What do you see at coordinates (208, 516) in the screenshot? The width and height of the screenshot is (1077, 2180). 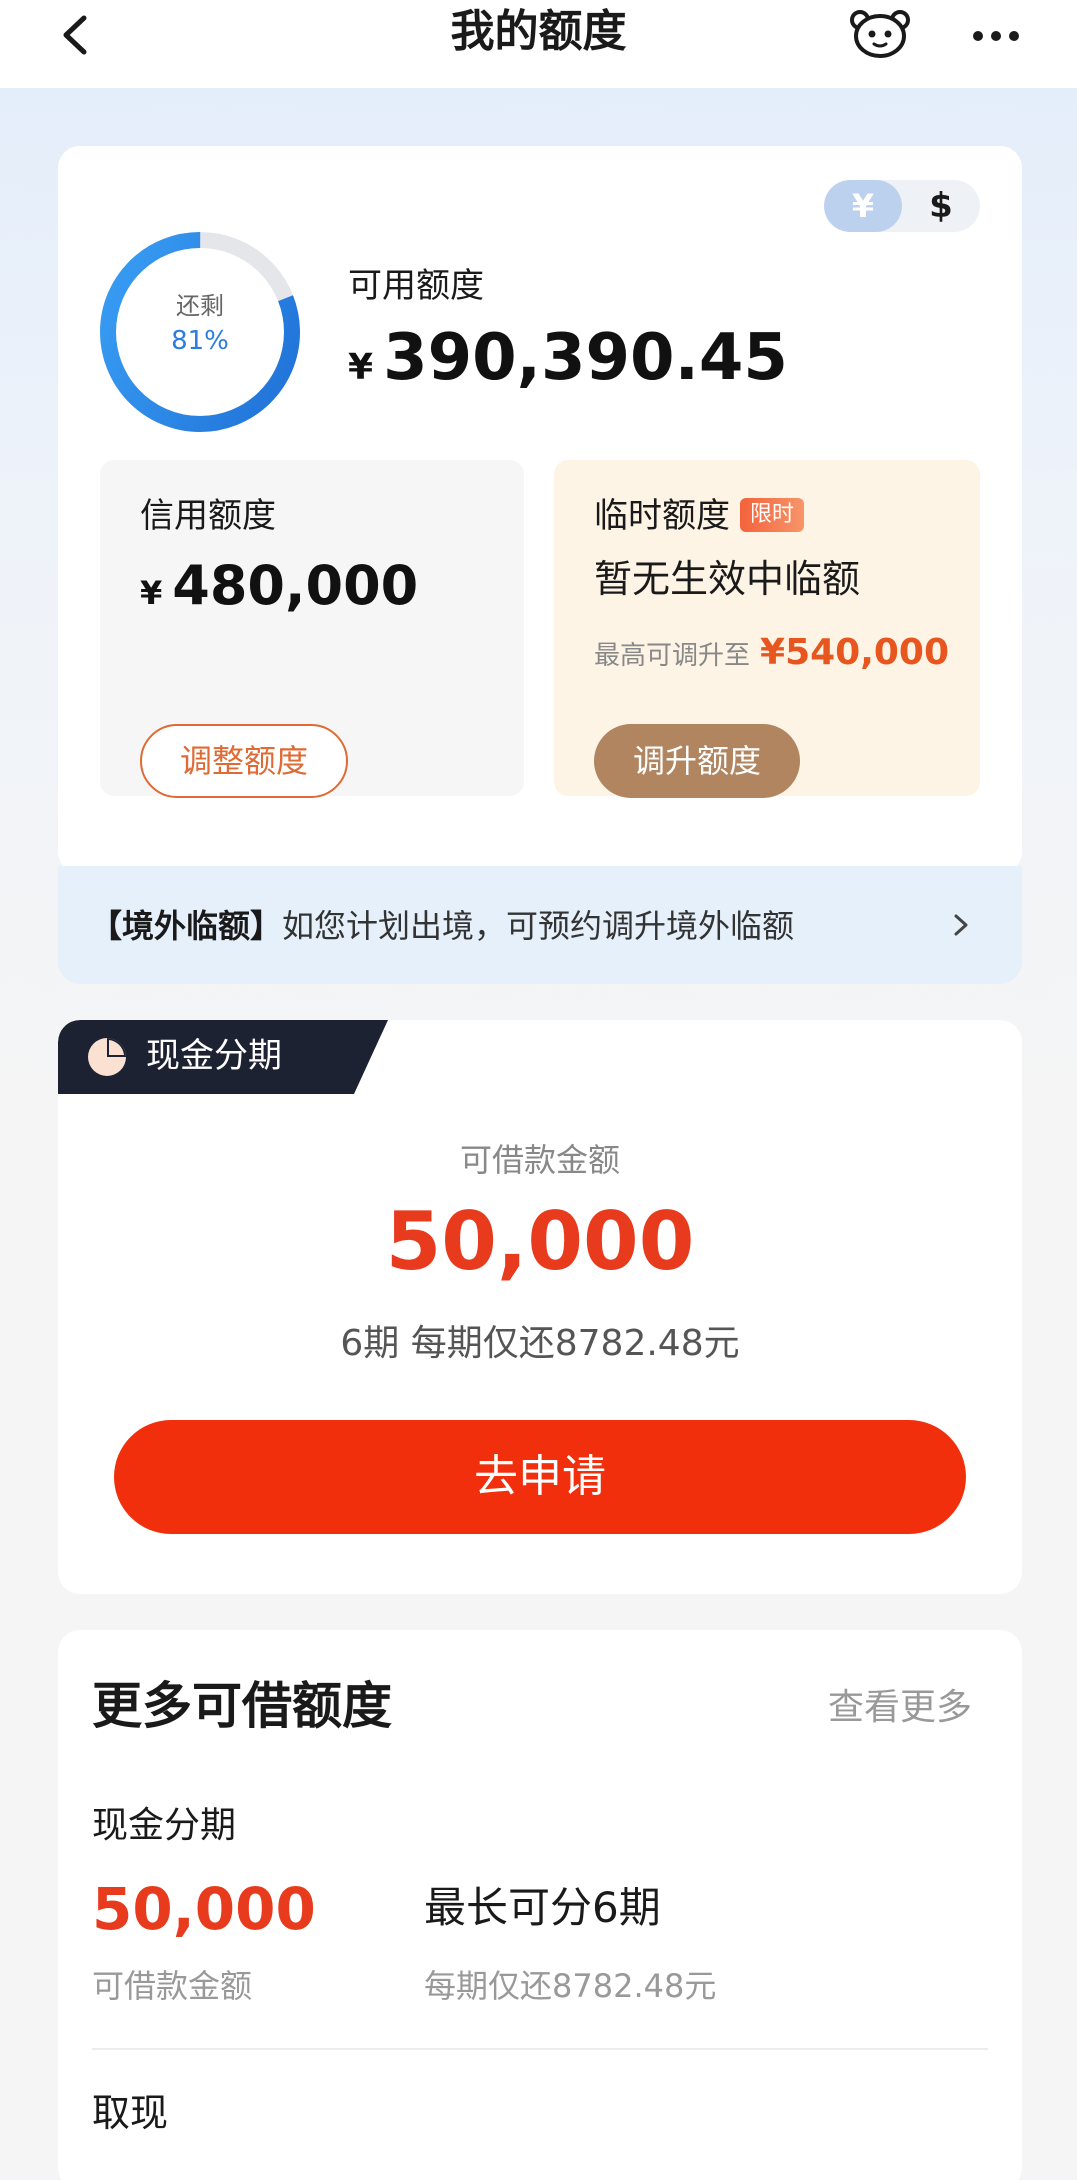 I see `credit-limit-title: 信用额度` at bounding box center [208, 516].